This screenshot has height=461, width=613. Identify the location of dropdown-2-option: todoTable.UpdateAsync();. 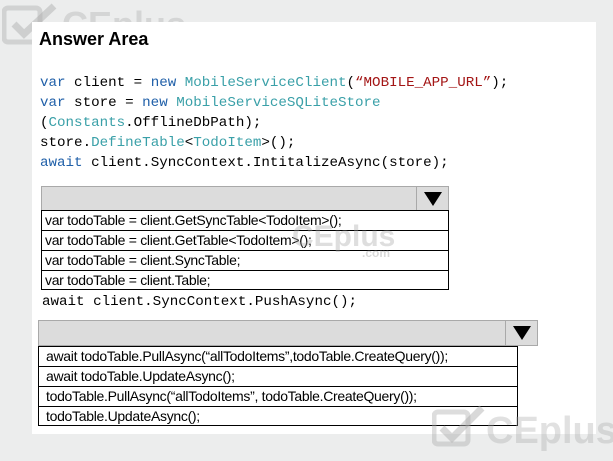
(278, 417).